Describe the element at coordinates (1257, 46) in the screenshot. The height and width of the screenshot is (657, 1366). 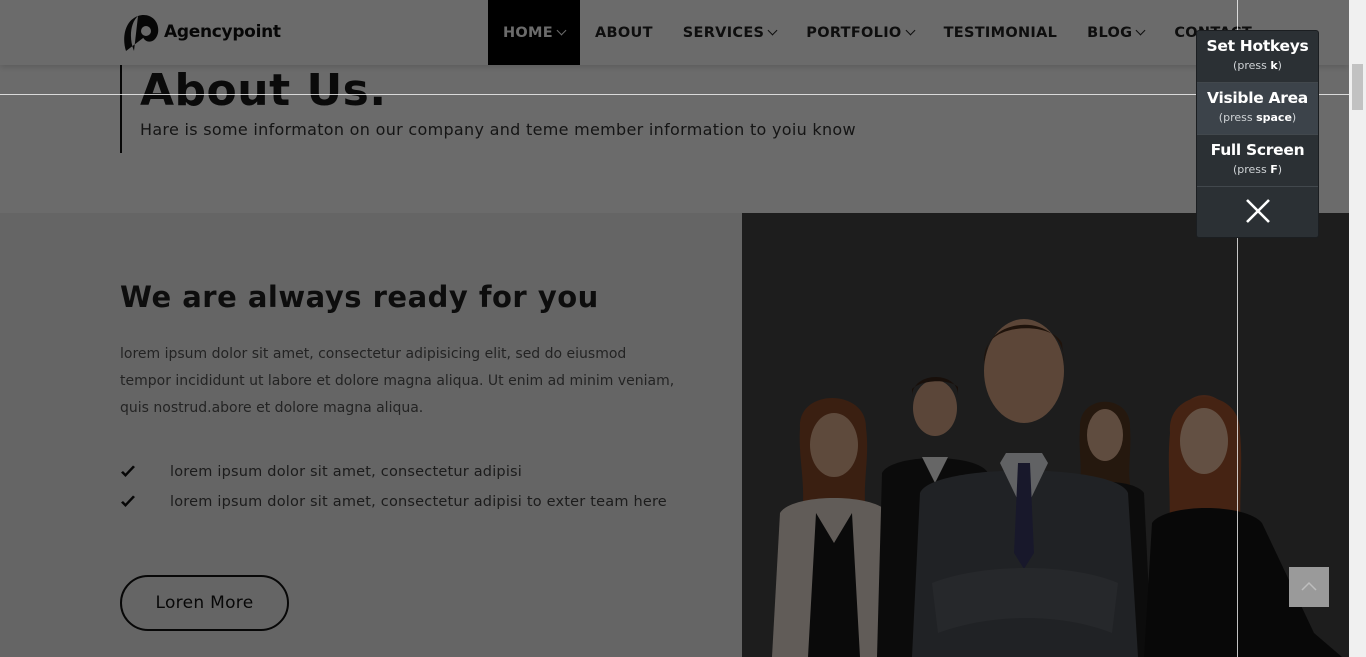
I see `set-hotkeys-label: Set Hotkeys` at that location.